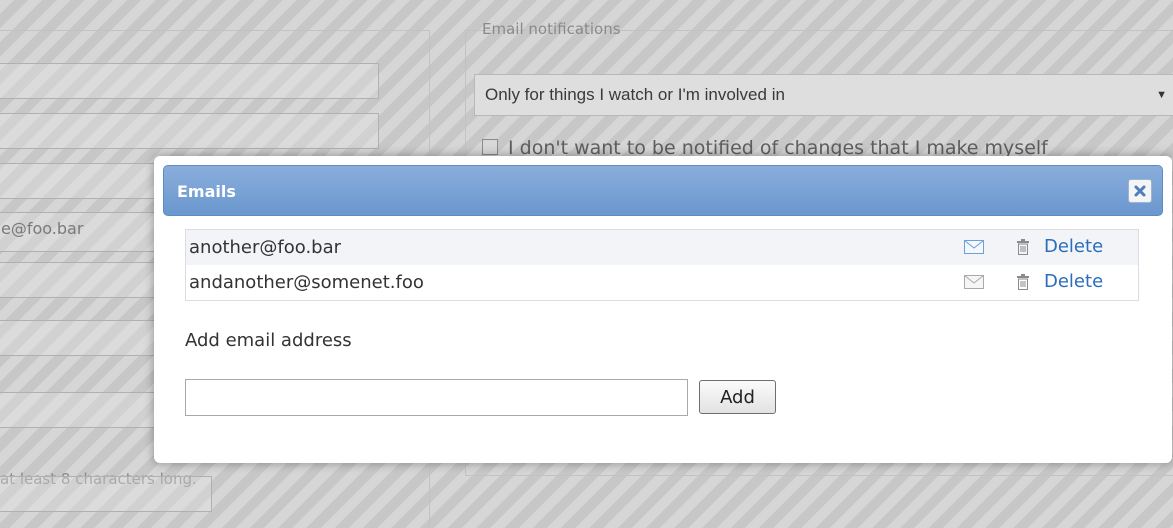 Image resolution: width=1173 pixels, height=528 pixels. I want to click on close-button, so click(1140, 191).